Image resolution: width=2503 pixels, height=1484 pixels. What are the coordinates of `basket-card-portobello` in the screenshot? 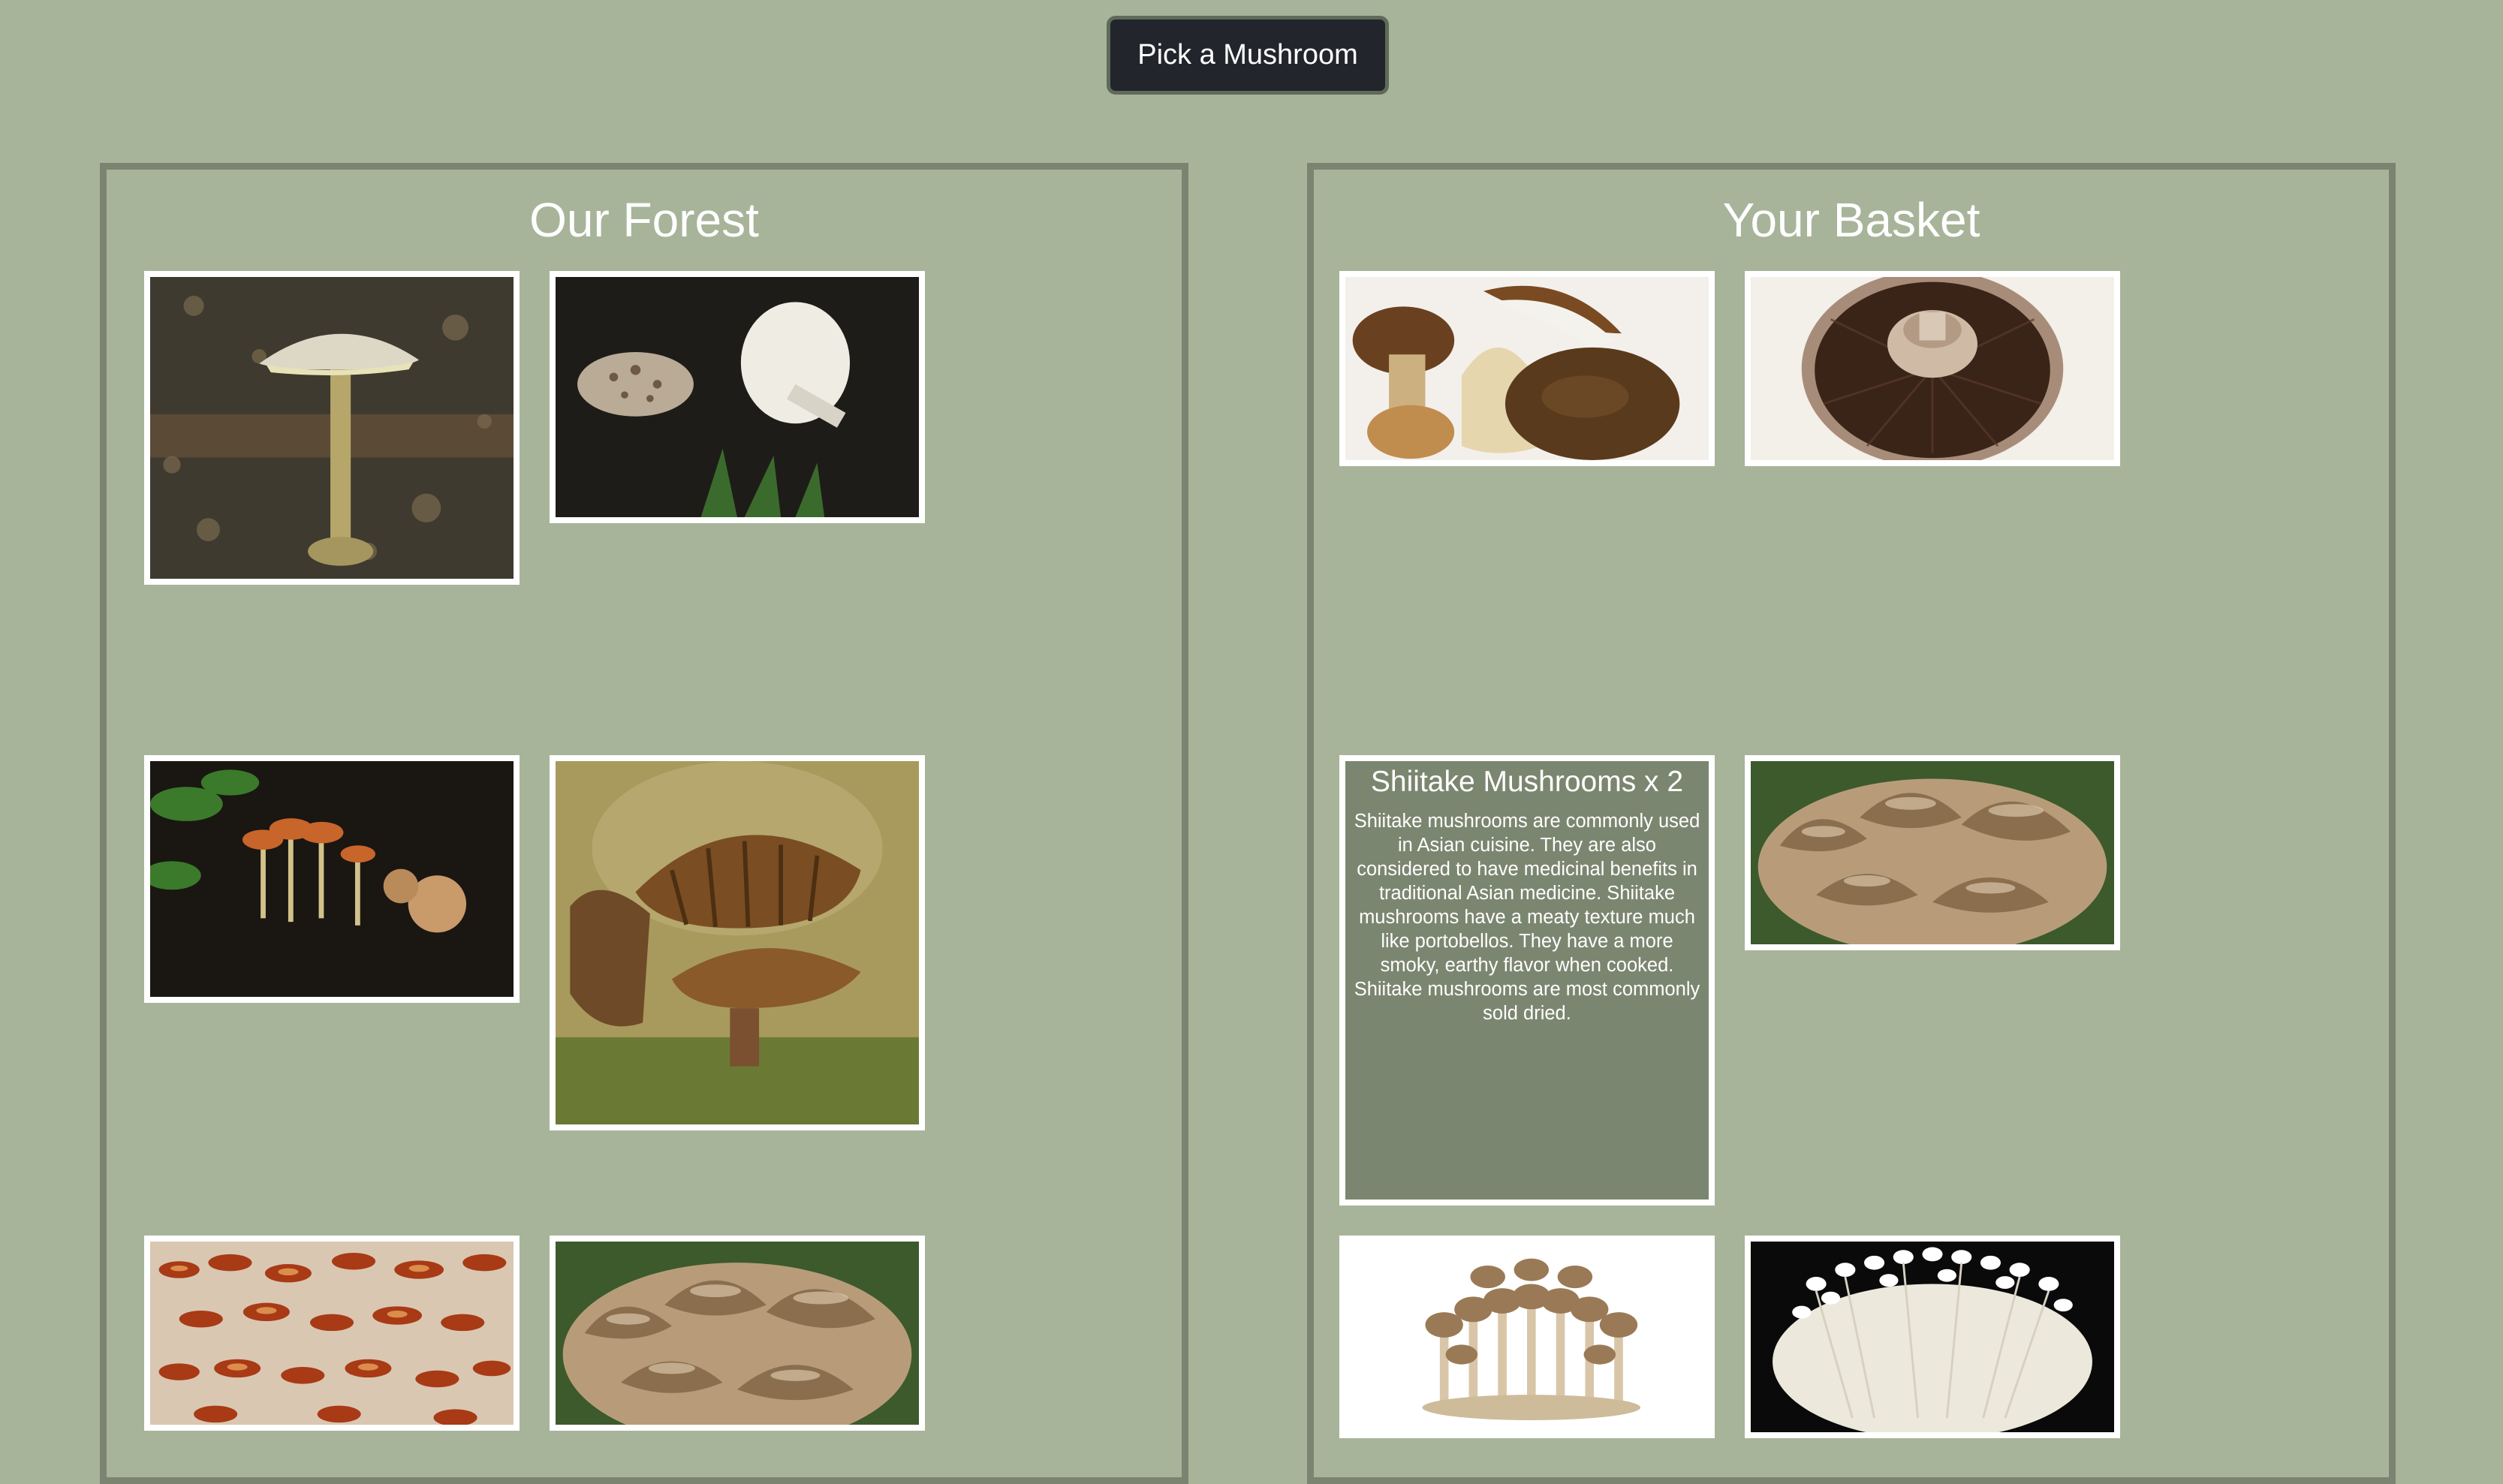 It's located at (1932, 368).